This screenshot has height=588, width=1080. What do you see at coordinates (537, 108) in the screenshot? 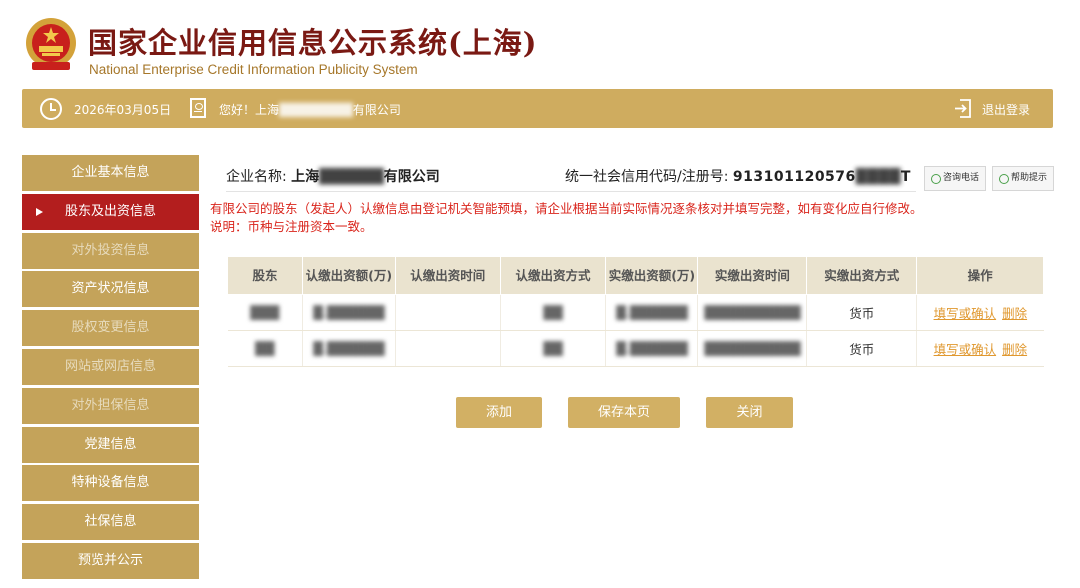
I see `user-info-bar: 2026年03月05日 您好！上海████████有限公司 退出登录` at bounding box center [537, 108].